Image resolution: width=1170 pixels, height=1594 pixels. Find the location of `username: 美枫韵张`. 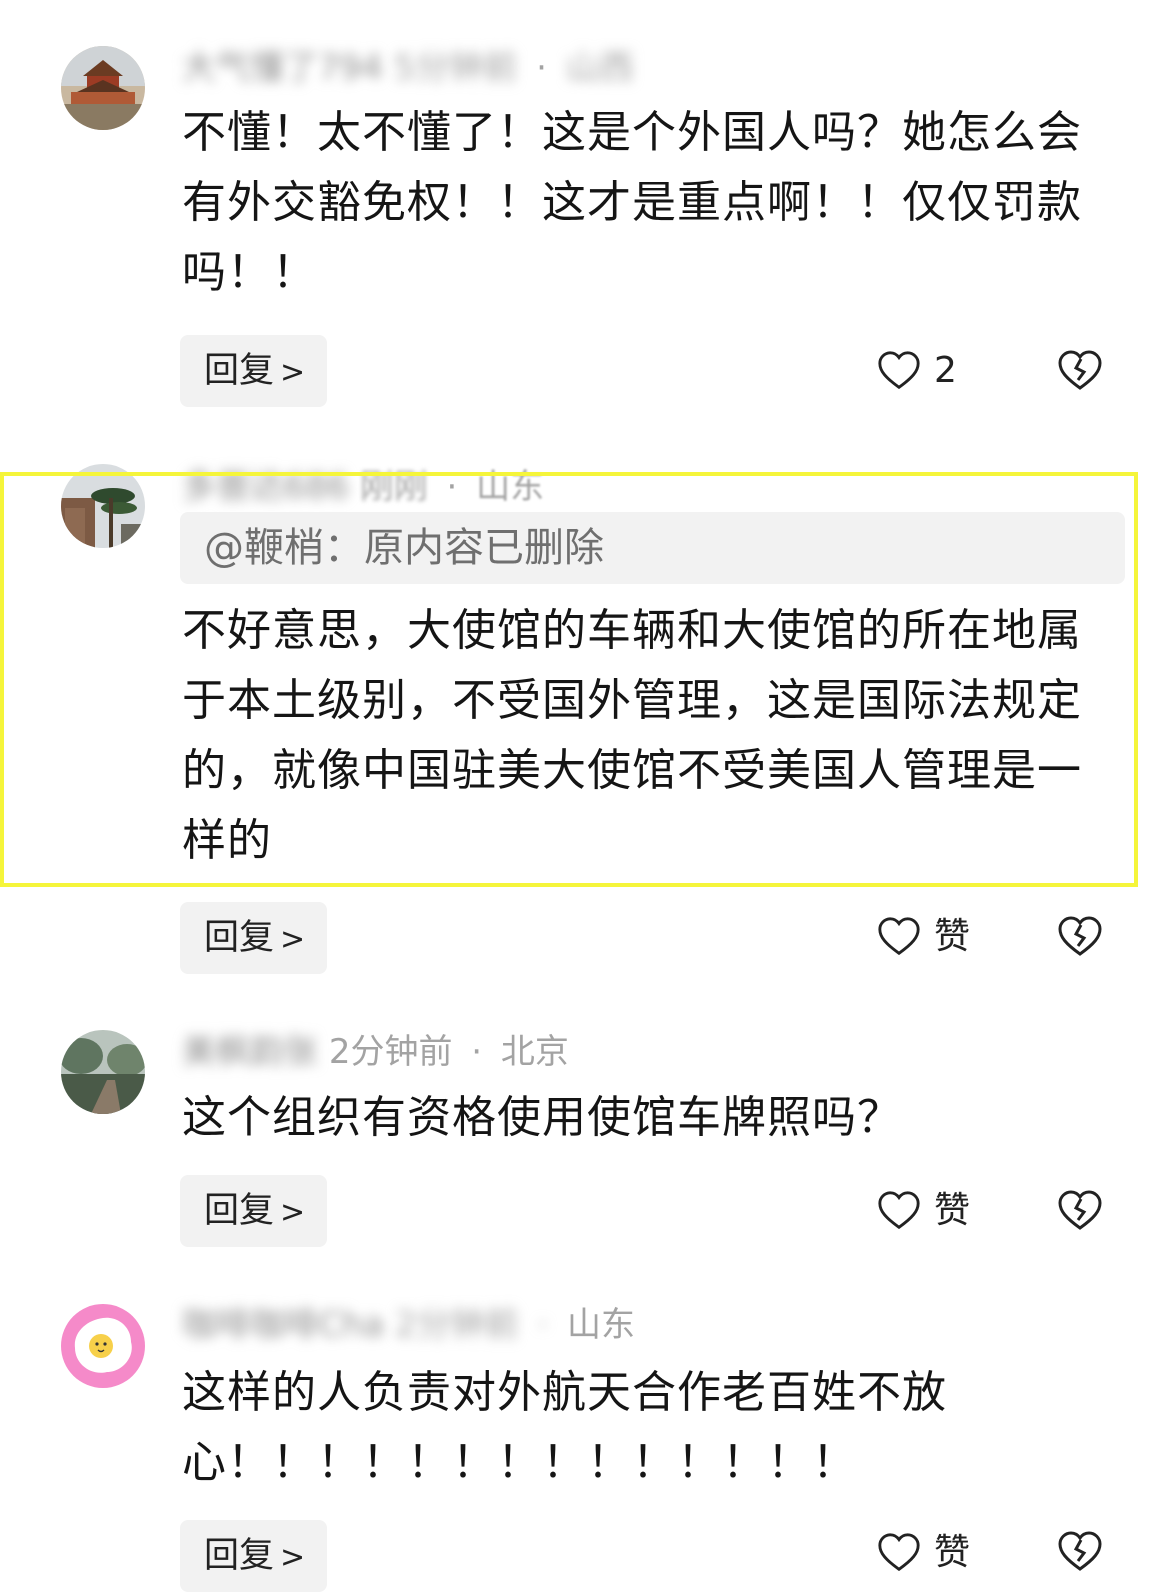

username: 美枫韵张 is located at coordinates (250, 1052).